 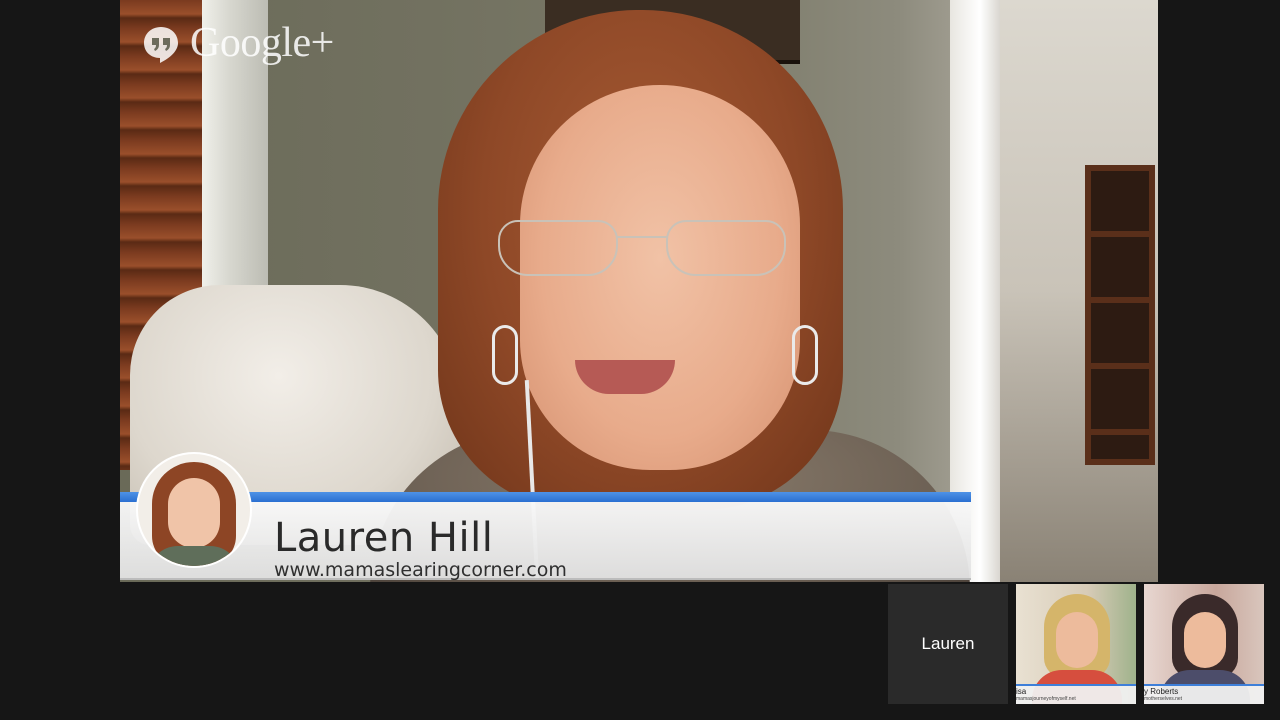 I want to click on participant-tile-roberts: y Roberts motherselves.net, so click(x=1204, y=644).